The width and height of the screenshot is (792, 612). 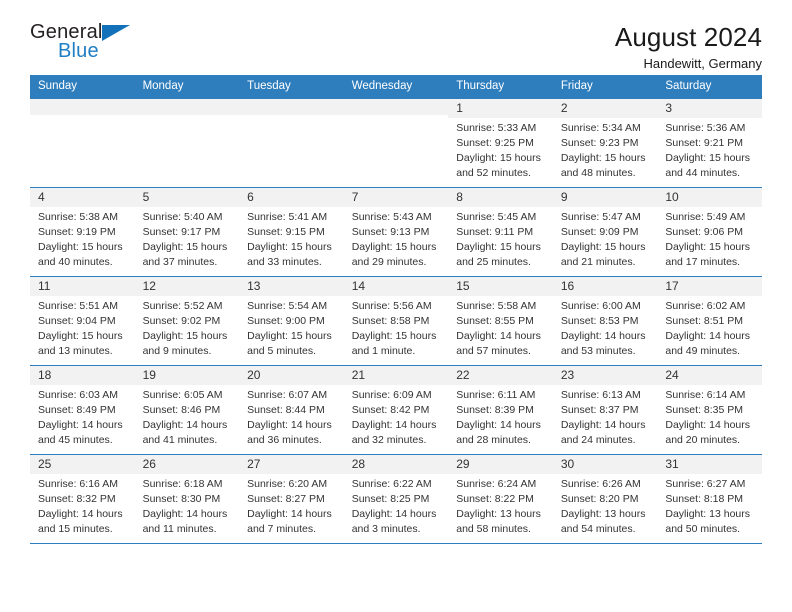 I want to click on day-number: 28, so click(x=396, y=464).